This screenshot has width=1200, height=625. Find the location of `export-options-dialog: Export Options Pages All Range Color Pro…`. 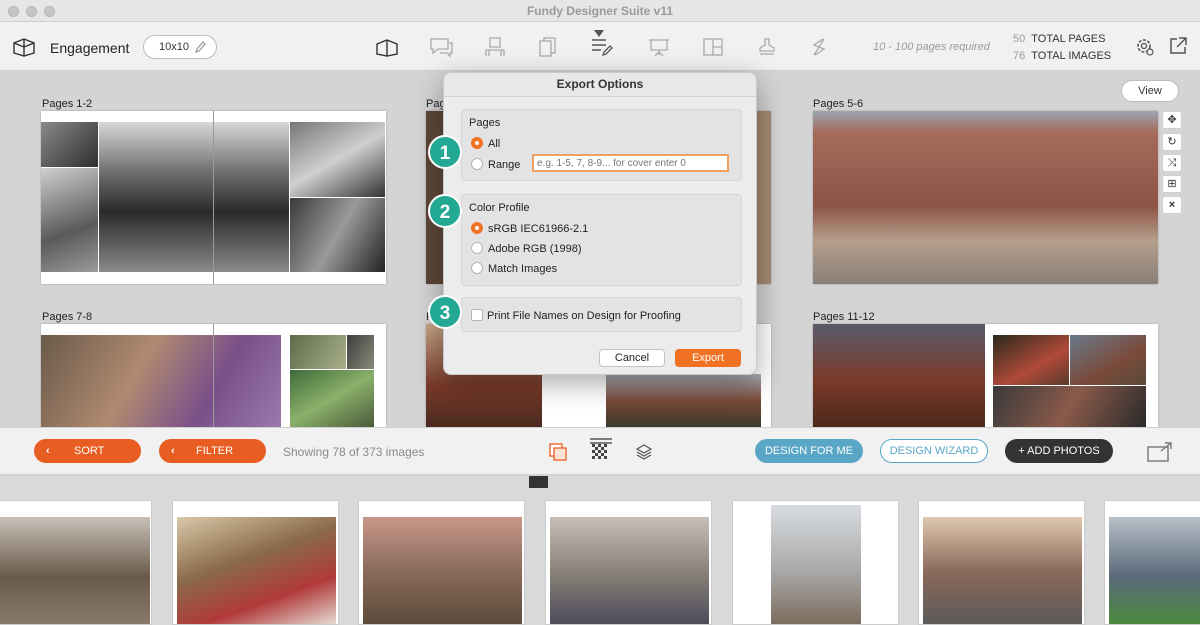

export-options-dialog: Export Options Pages All Range Color Pro… is located at coordinates (600, 223).